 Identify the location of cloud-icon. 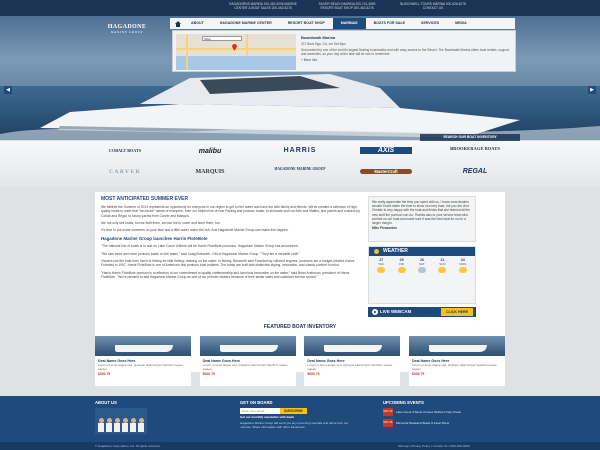
(421, 270).